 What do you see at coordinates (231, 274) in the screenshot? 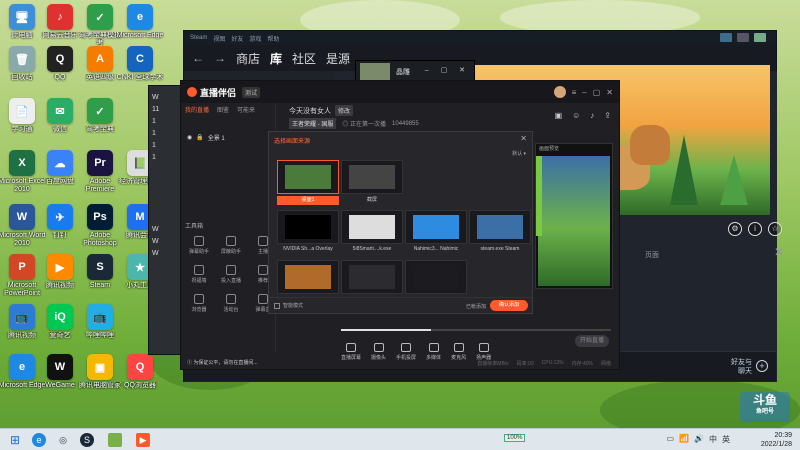
I see `tool-item: 投入直播` at bounding box center [231, 274].